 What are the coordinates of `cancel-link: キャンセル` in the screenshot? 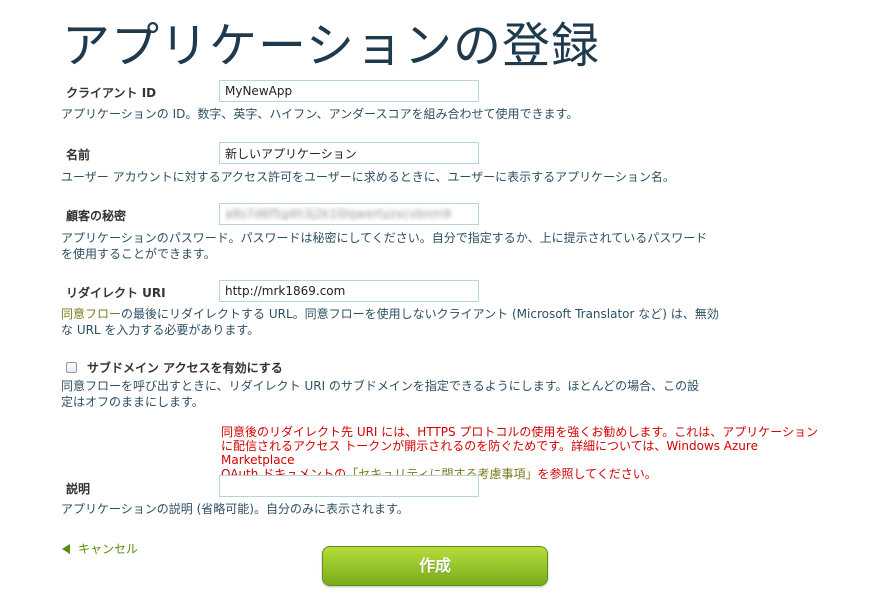 It's located at (100, 548).